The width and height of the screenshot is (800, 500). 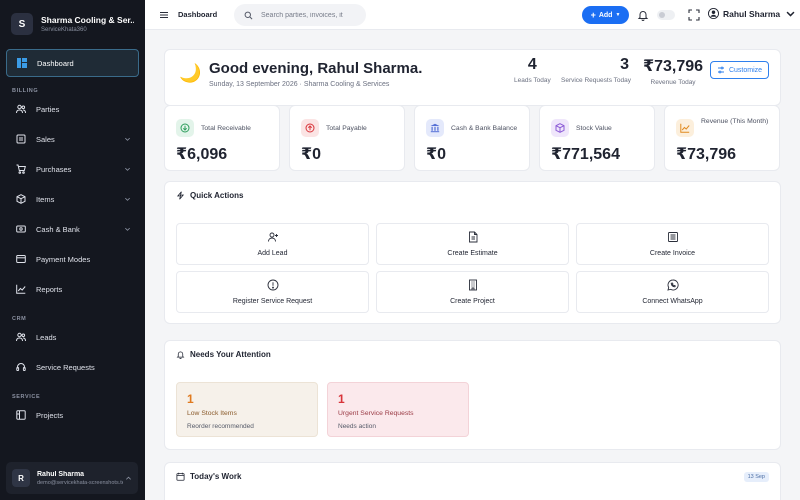 I want to click on alert-subtitle: Needs action, so click(x=357, y=426).